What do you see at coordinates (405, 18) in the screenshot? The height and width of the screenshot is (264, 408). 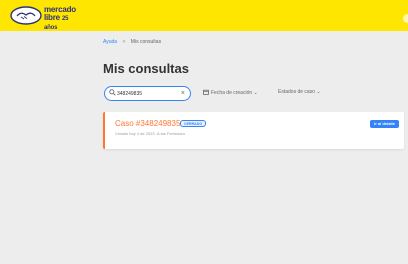 I see `user-avatar-icon` at bounding box center [405, 18].